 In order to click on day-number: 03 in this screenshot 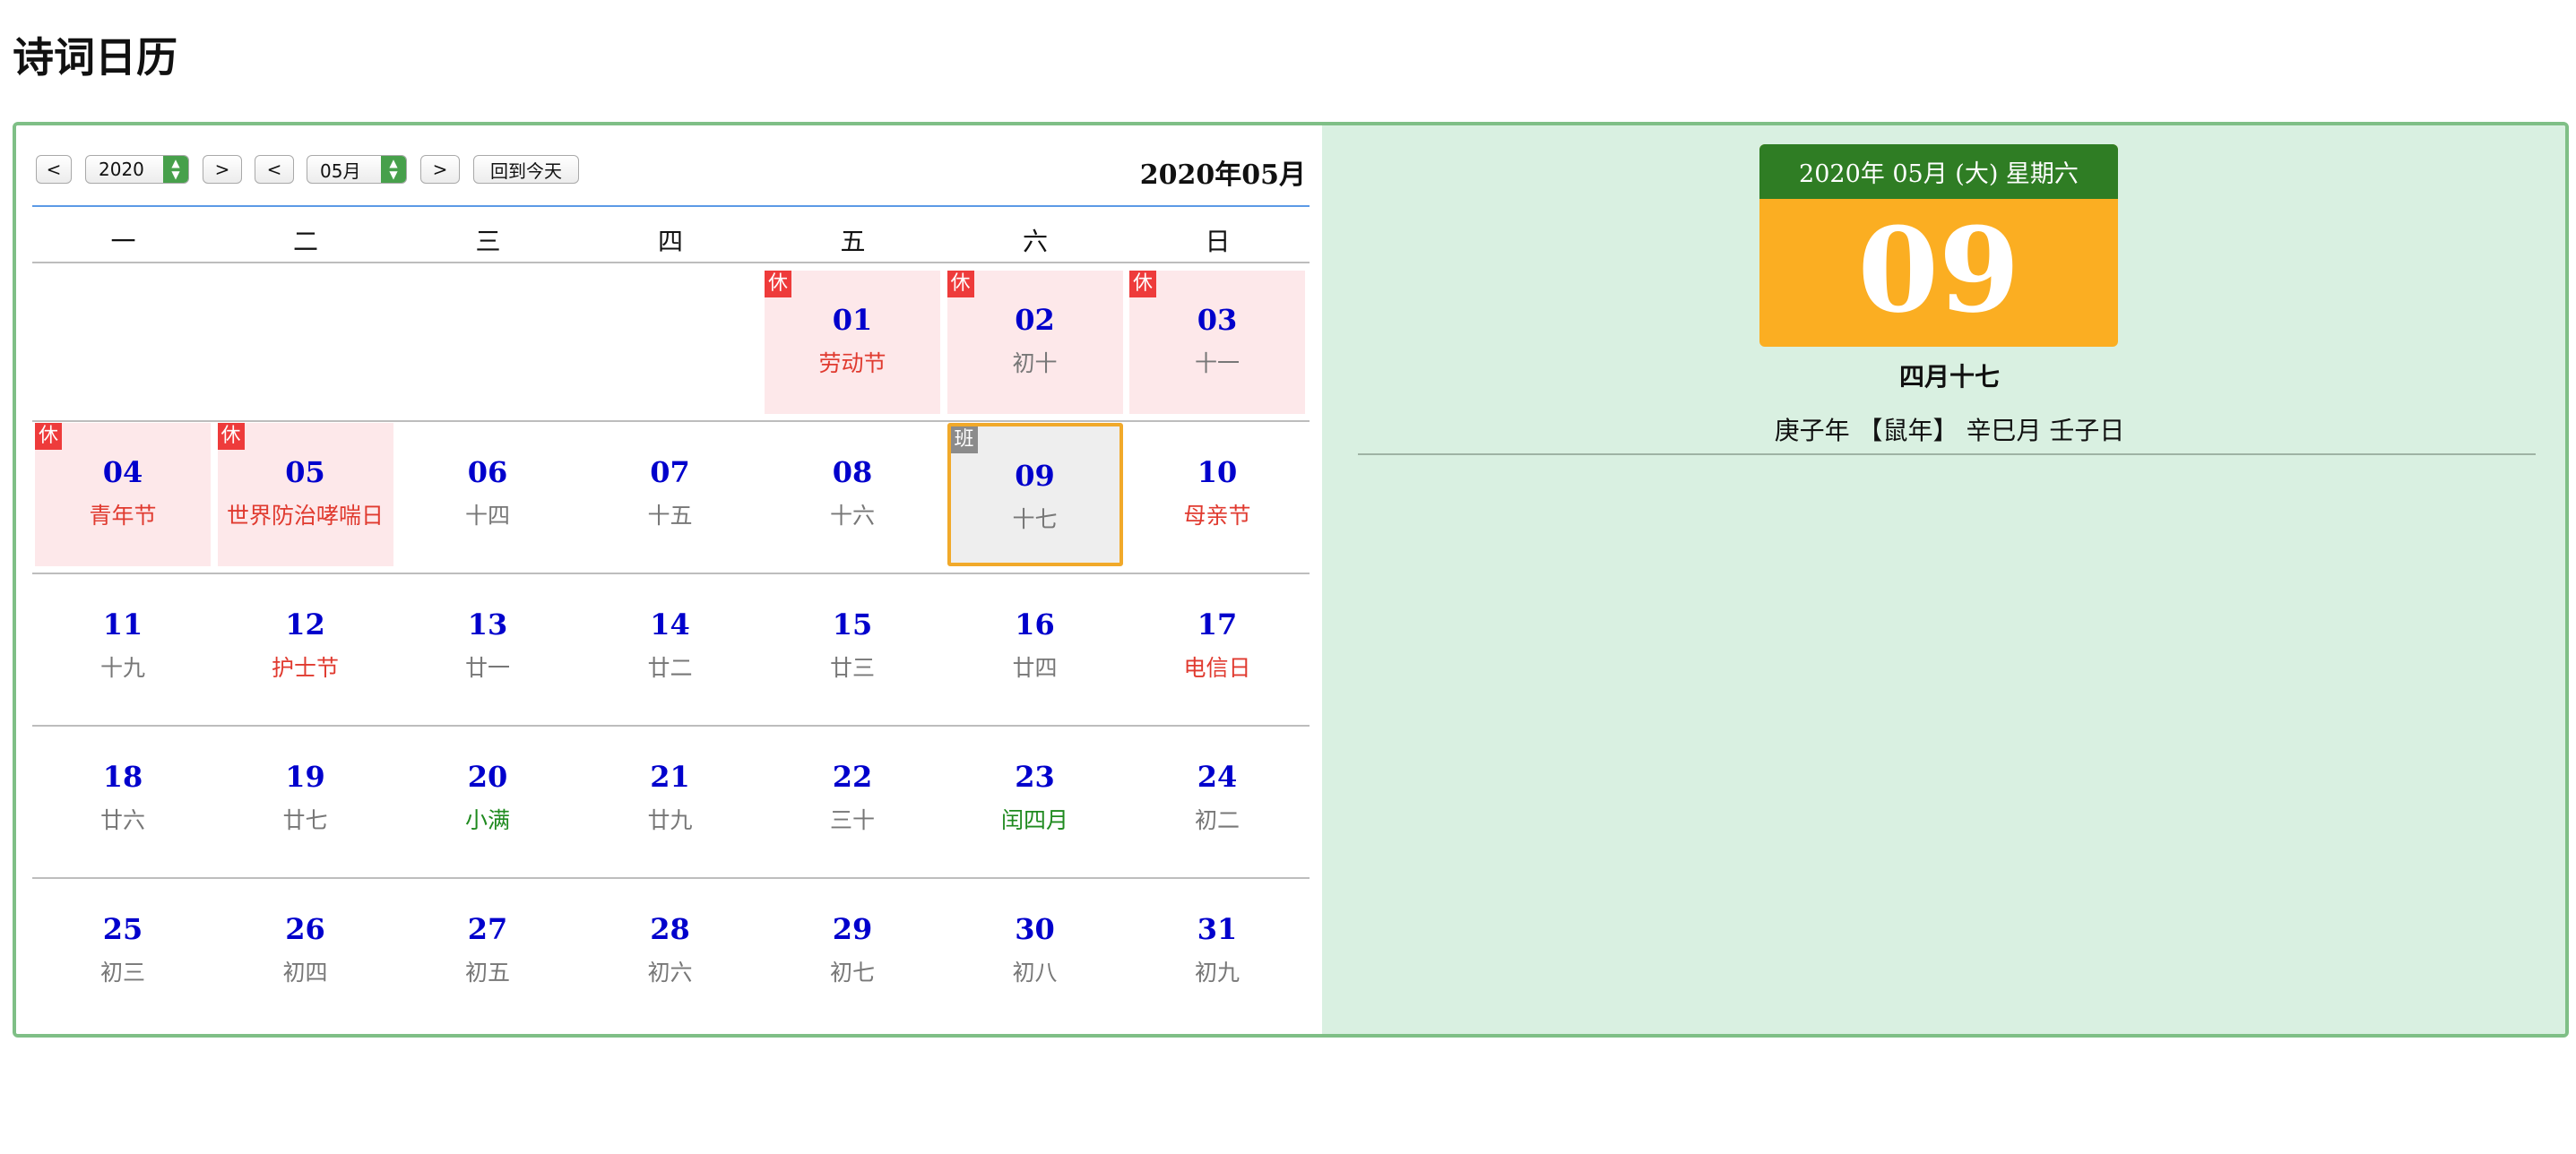, I will do `click(1217, 320)`.